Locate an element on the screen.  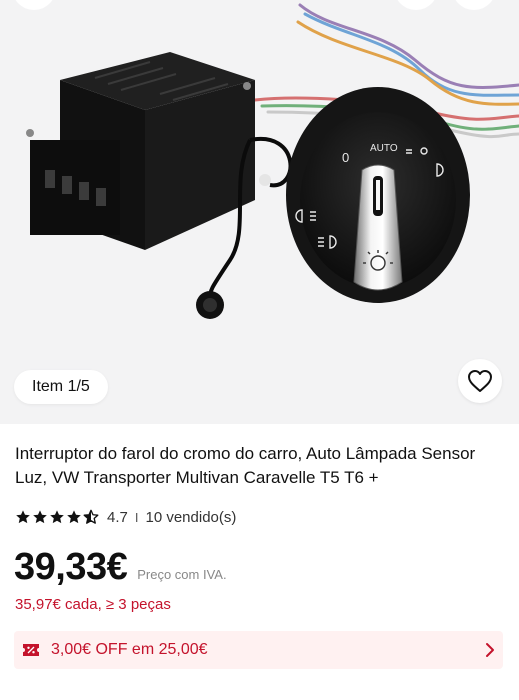
bulk-price: 35,97€ cada, ≥ 3 peças is located at coordinates (93, 604).